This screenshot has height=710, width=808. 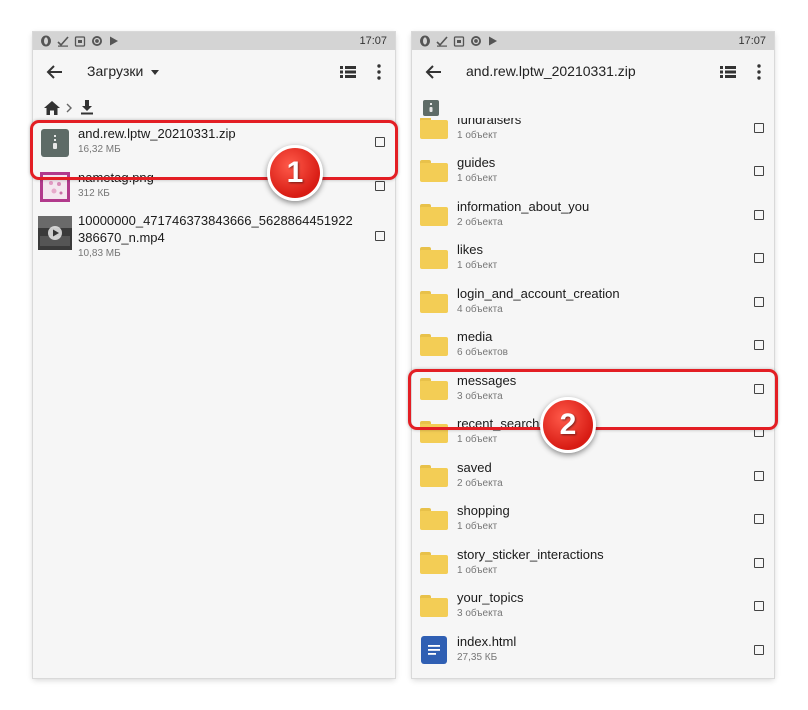 What do you see at coordinates (121, 237) in the screenshot?
I see `file-name-line-2: 386670_n.mp4` at bounding box center [121, 237].